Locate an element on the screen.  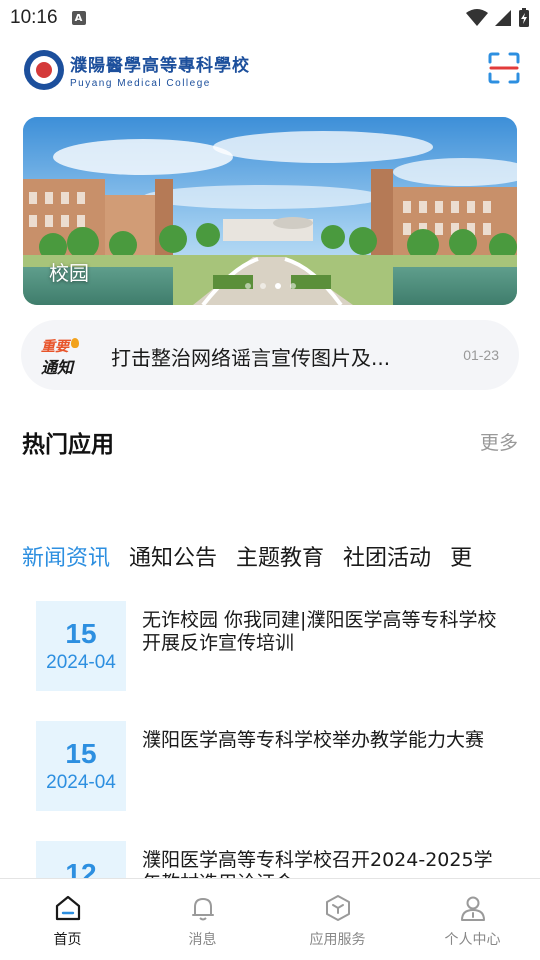
bottom-navigation: 首页 消息 应用服务 个人中心 is located at coordinates (270, 919).